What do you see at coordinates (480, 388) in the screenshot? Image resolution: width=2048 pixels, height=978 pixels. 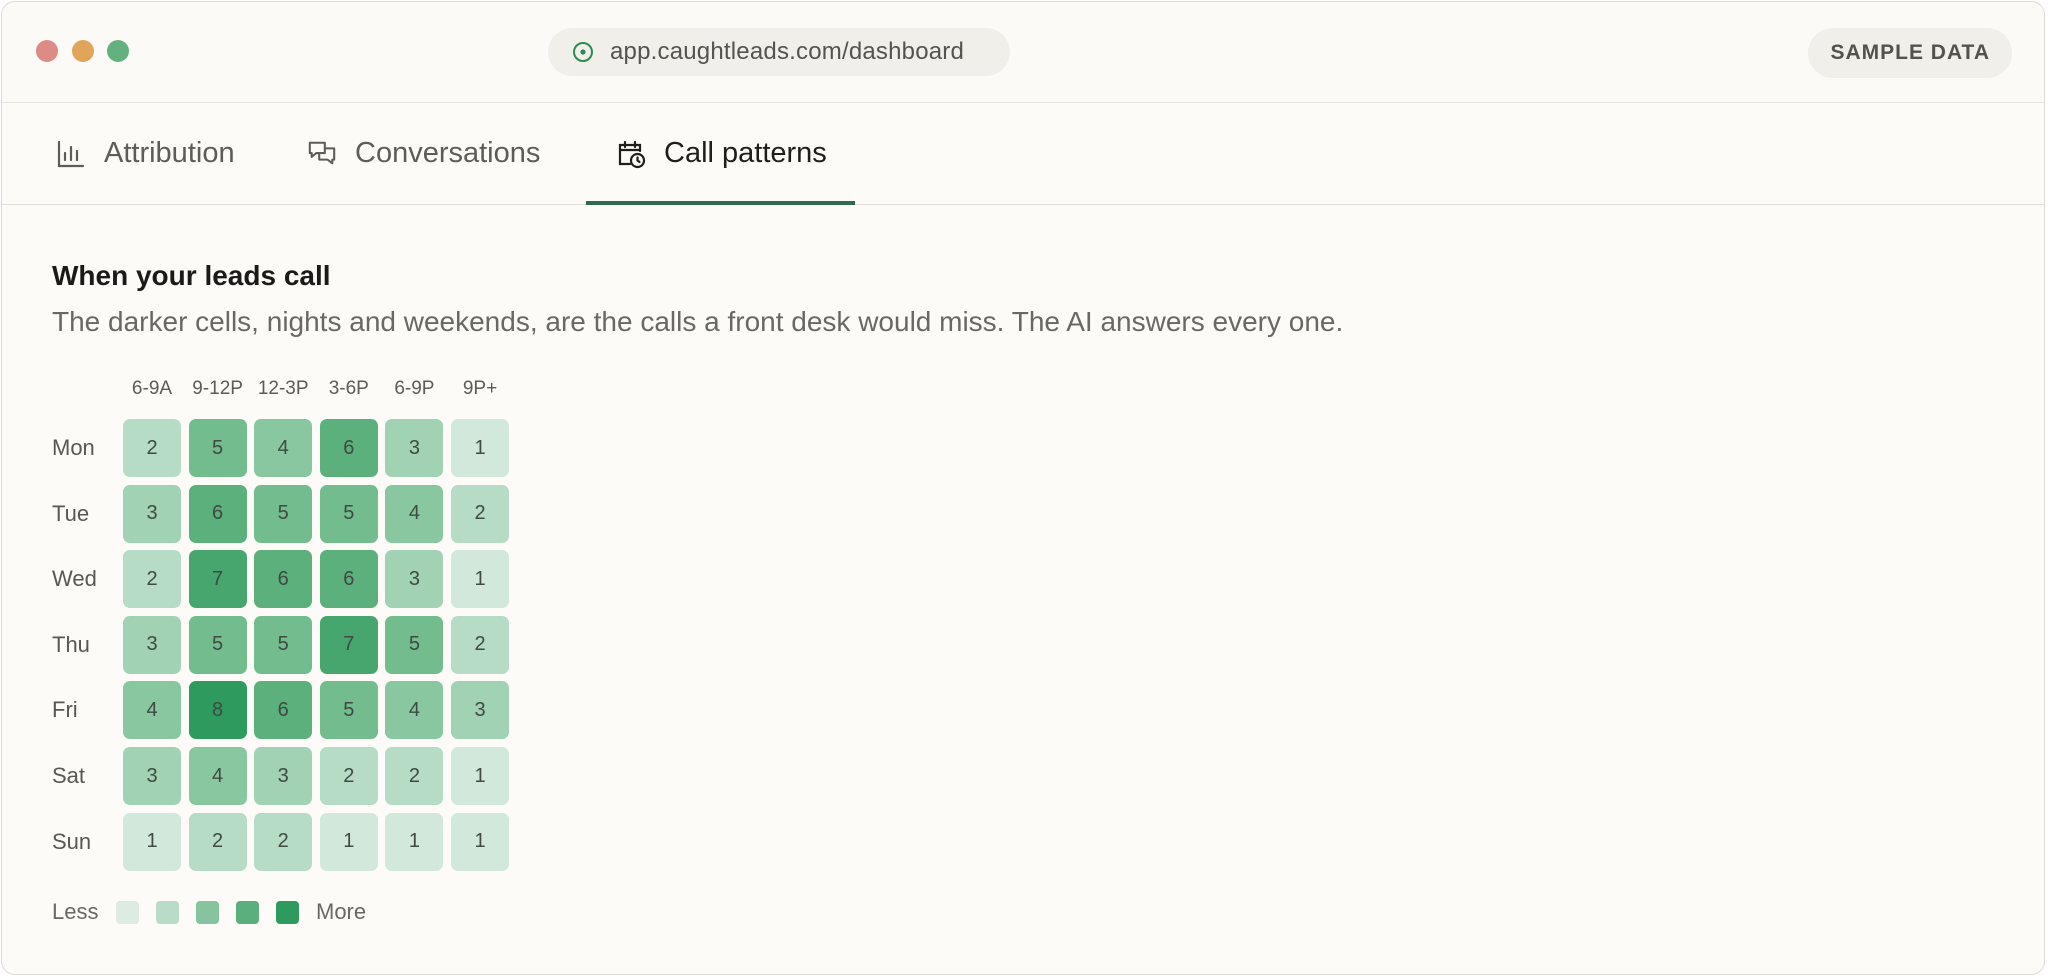 I see `column-label: 9P+` at bounding box center [480, 388].